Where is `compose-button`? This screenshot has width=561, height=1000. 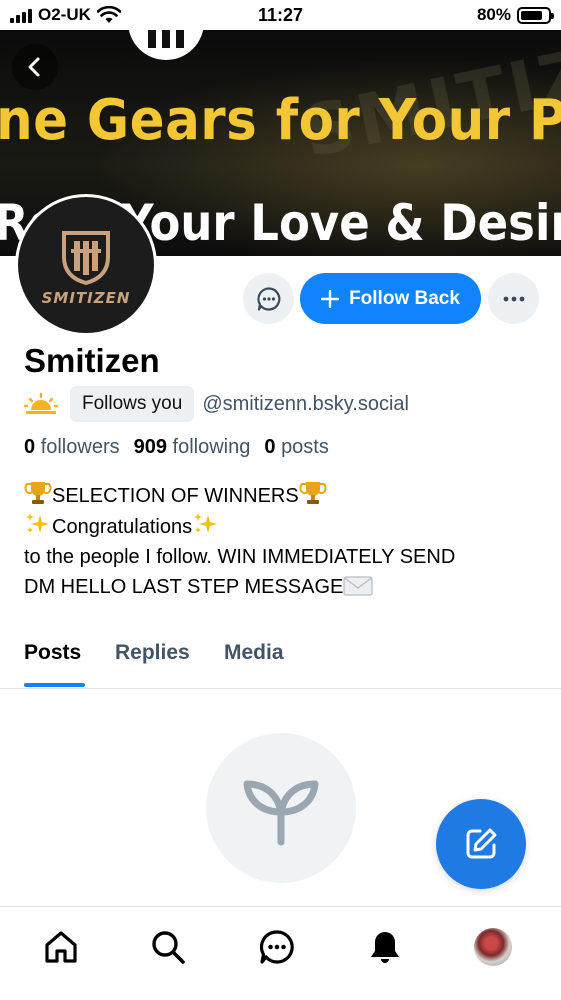 compose-button is located at coordinates (481, 844).